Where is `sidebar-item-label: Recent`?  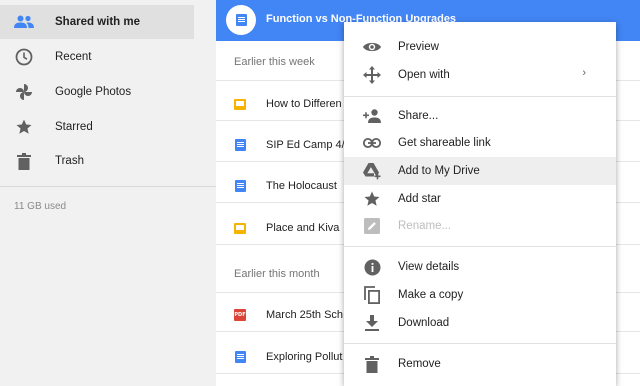 sidebar-item-label: Recent is located at coordinates (73, 57).